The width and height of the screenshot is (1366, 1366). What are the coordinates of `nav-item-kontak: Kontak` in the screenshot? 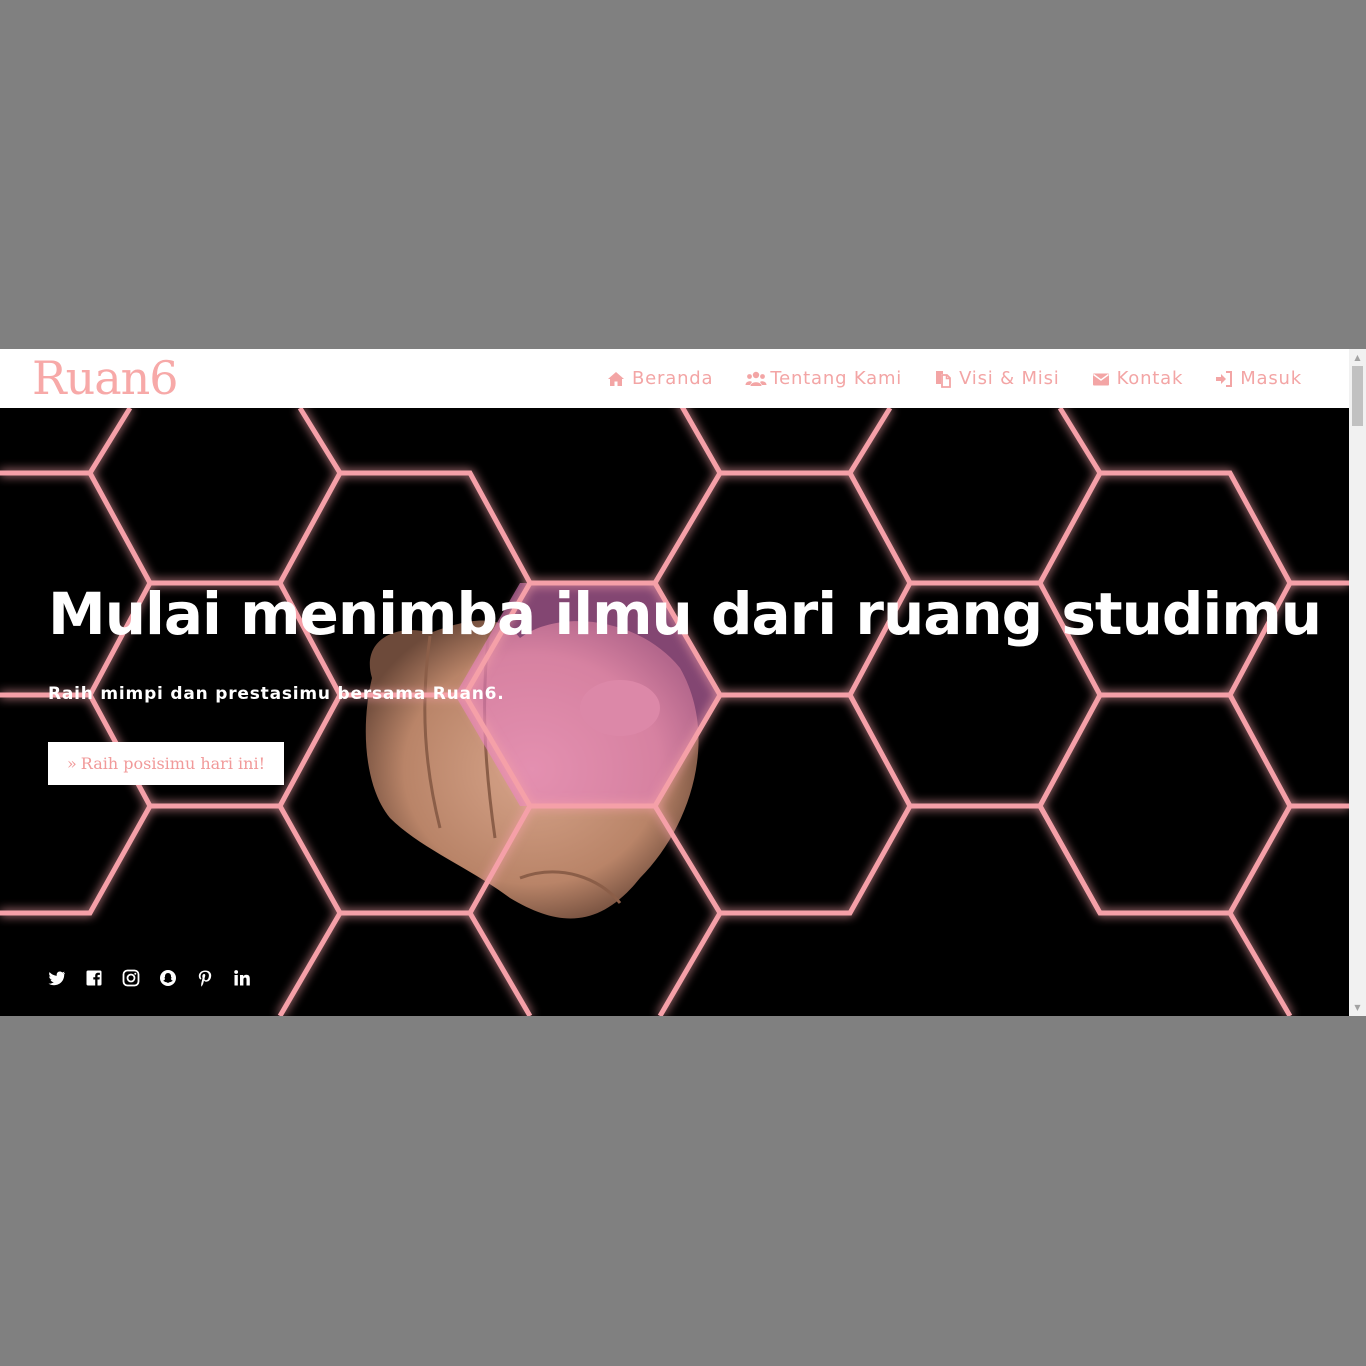 It's located at (1138, 378).